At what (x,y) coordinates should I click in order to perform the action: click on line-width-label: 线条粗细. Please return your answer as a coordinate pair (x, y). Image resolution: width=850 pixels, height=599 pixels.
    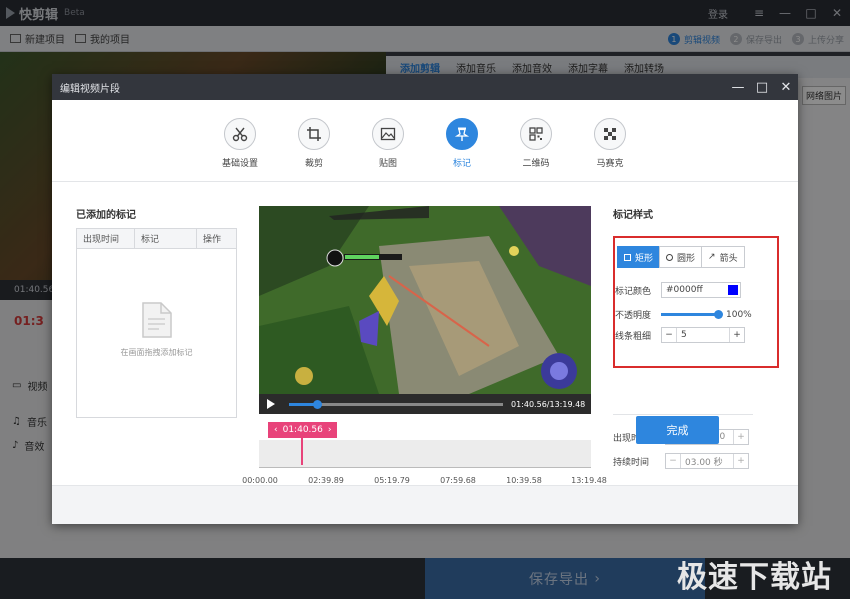
    Looking at the image, I should click on (633, 336).